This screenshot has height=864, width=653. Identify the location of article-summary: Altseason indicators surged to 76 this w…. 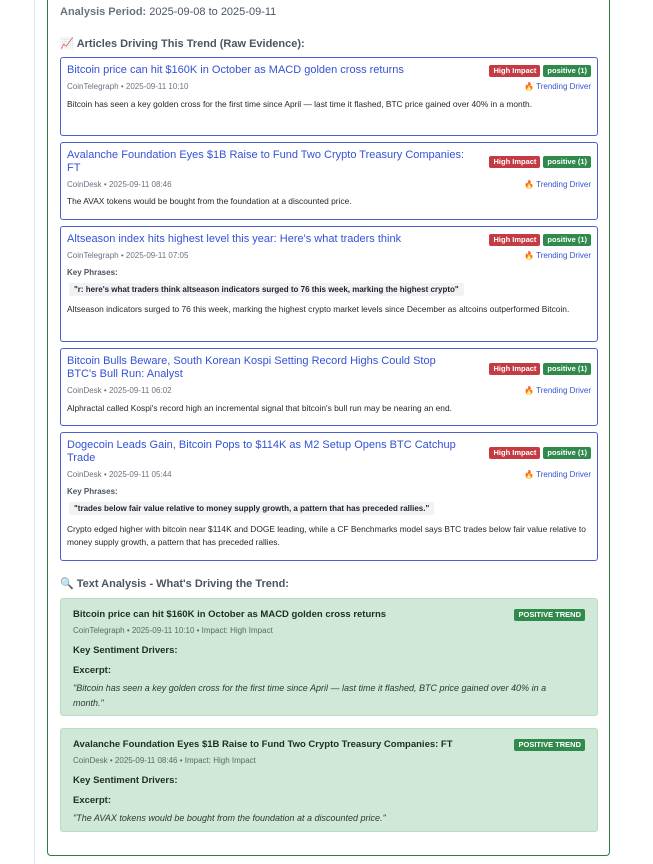
(318, 309).